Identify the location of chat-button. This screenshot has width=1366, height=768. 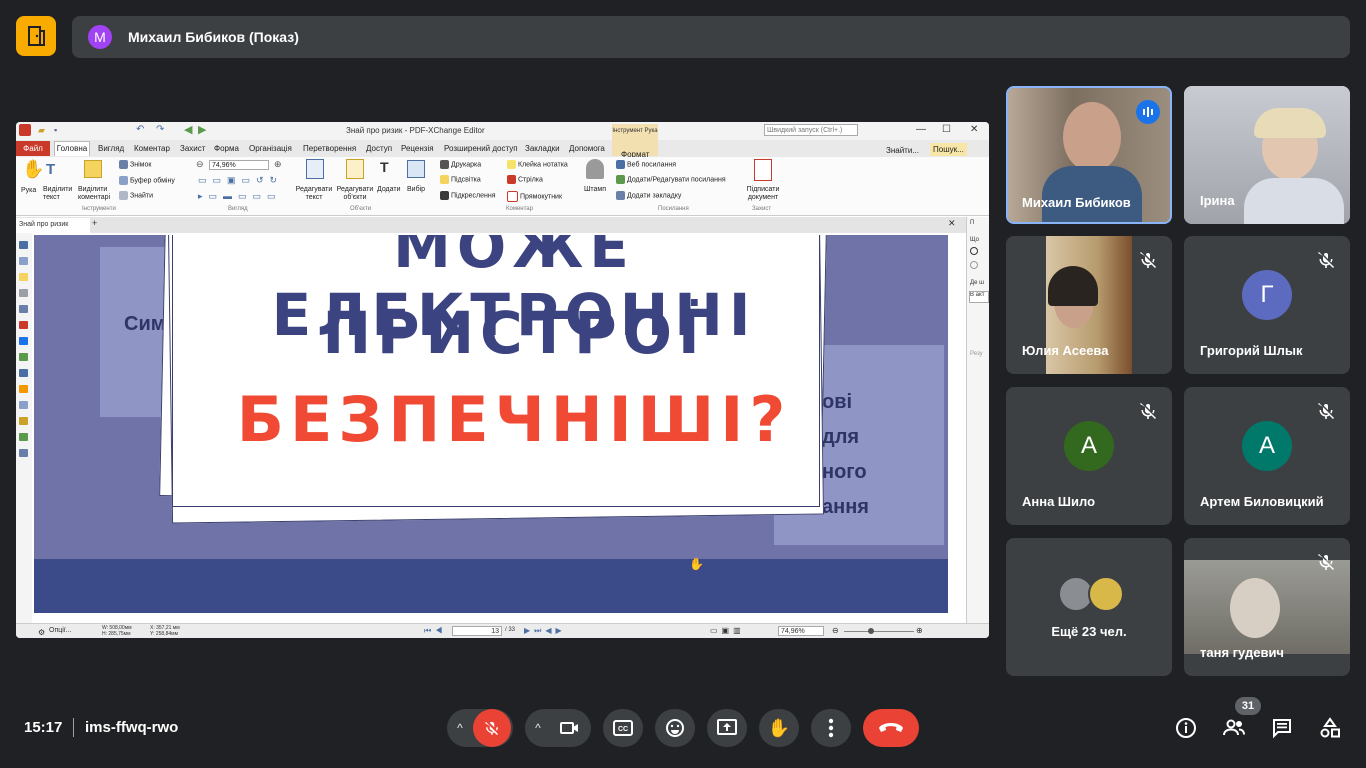
(1282, 728).